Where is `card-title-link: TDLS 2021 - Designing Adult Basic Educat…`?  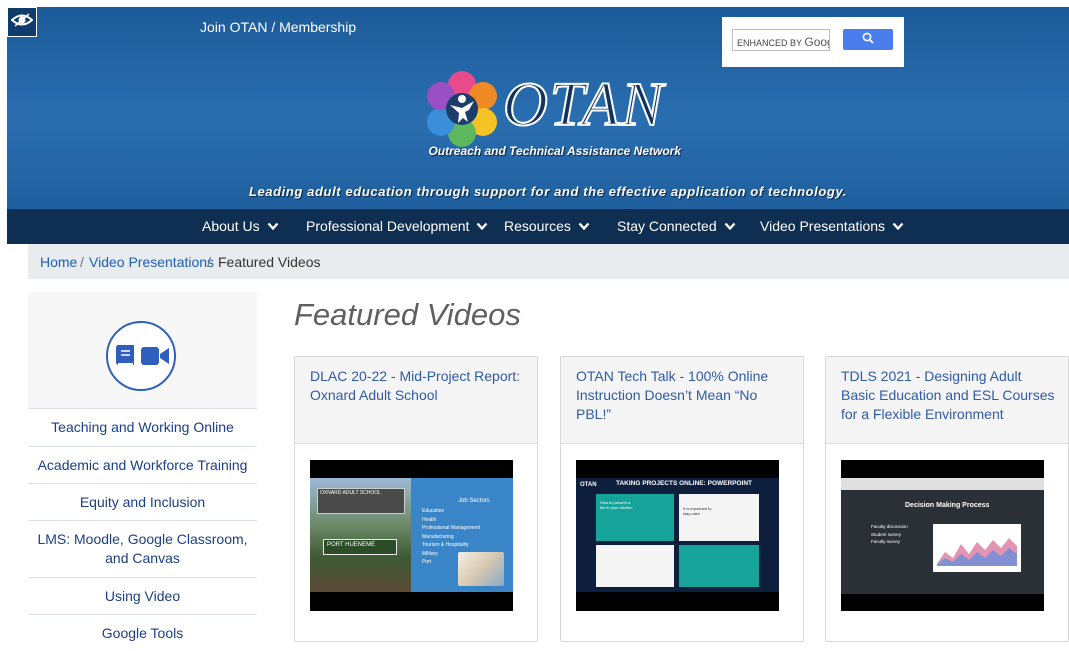
card-title-link: TDLS 2021 - Designing Adult Basic Educat… is located at coordinates (948, 395).